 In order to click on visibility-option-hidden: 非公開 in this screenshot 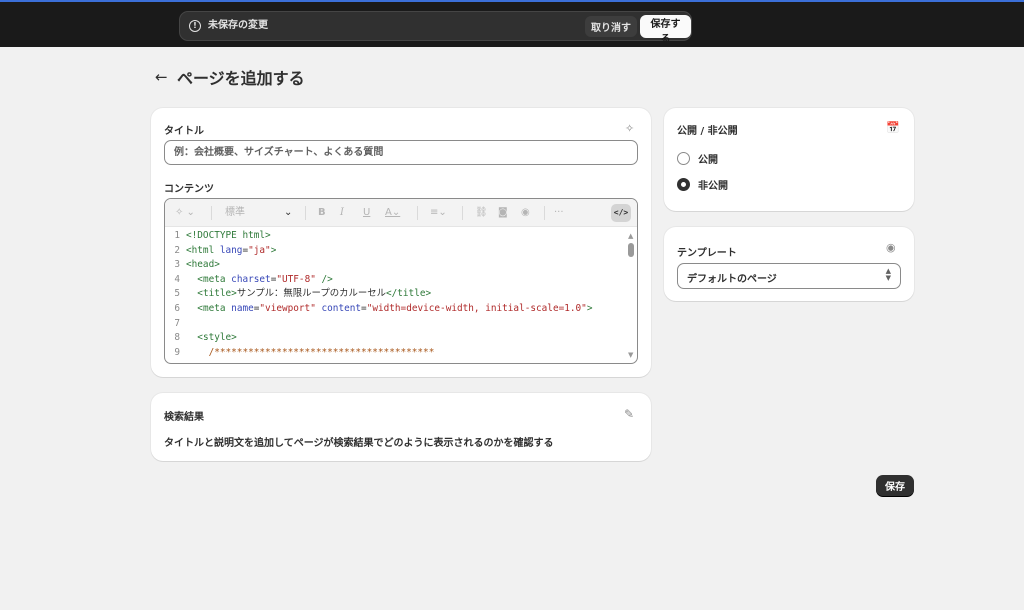, I will do `click(702, 184)`.